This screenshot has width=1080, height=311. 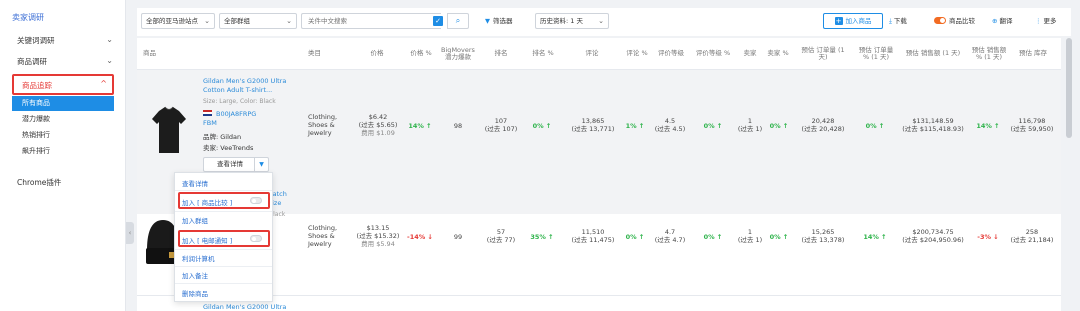 What do you see at coordinates (65, 61) in the screenshot?
I see `sidebar-item-product-research: 商品调研 ⌄` at bounding box center [65, 61].